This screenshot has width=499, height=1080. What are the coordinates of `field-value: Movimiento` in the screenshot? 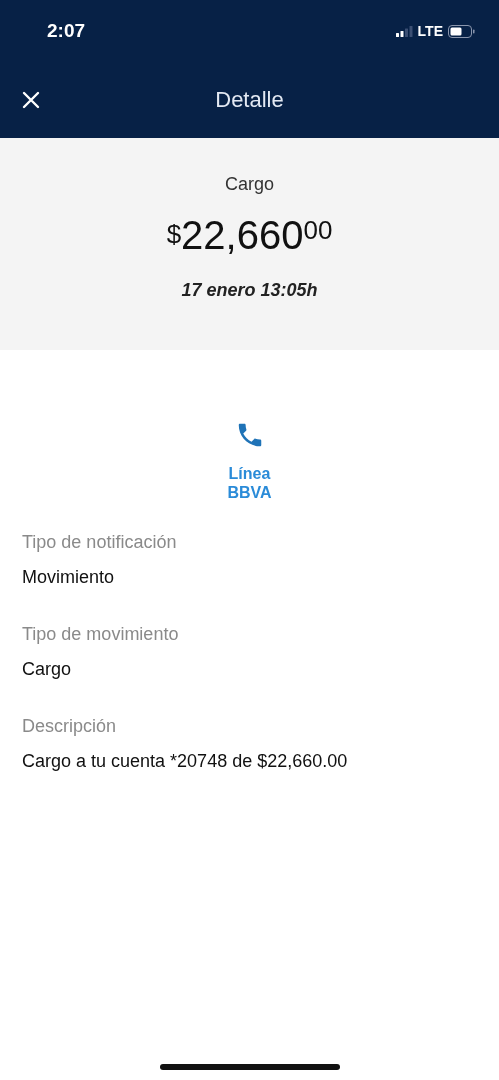 It's located at (69, 578).